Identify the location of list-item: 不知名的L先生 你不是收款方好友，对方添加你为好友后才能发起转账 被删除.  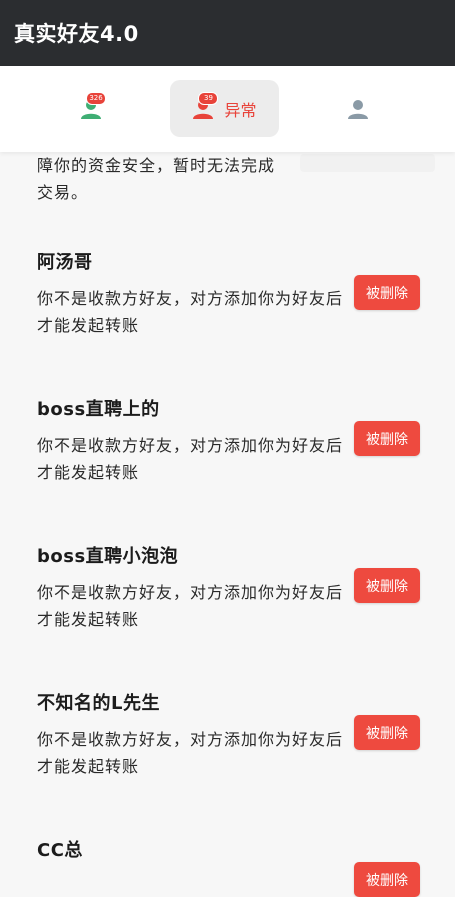
(227, 741).